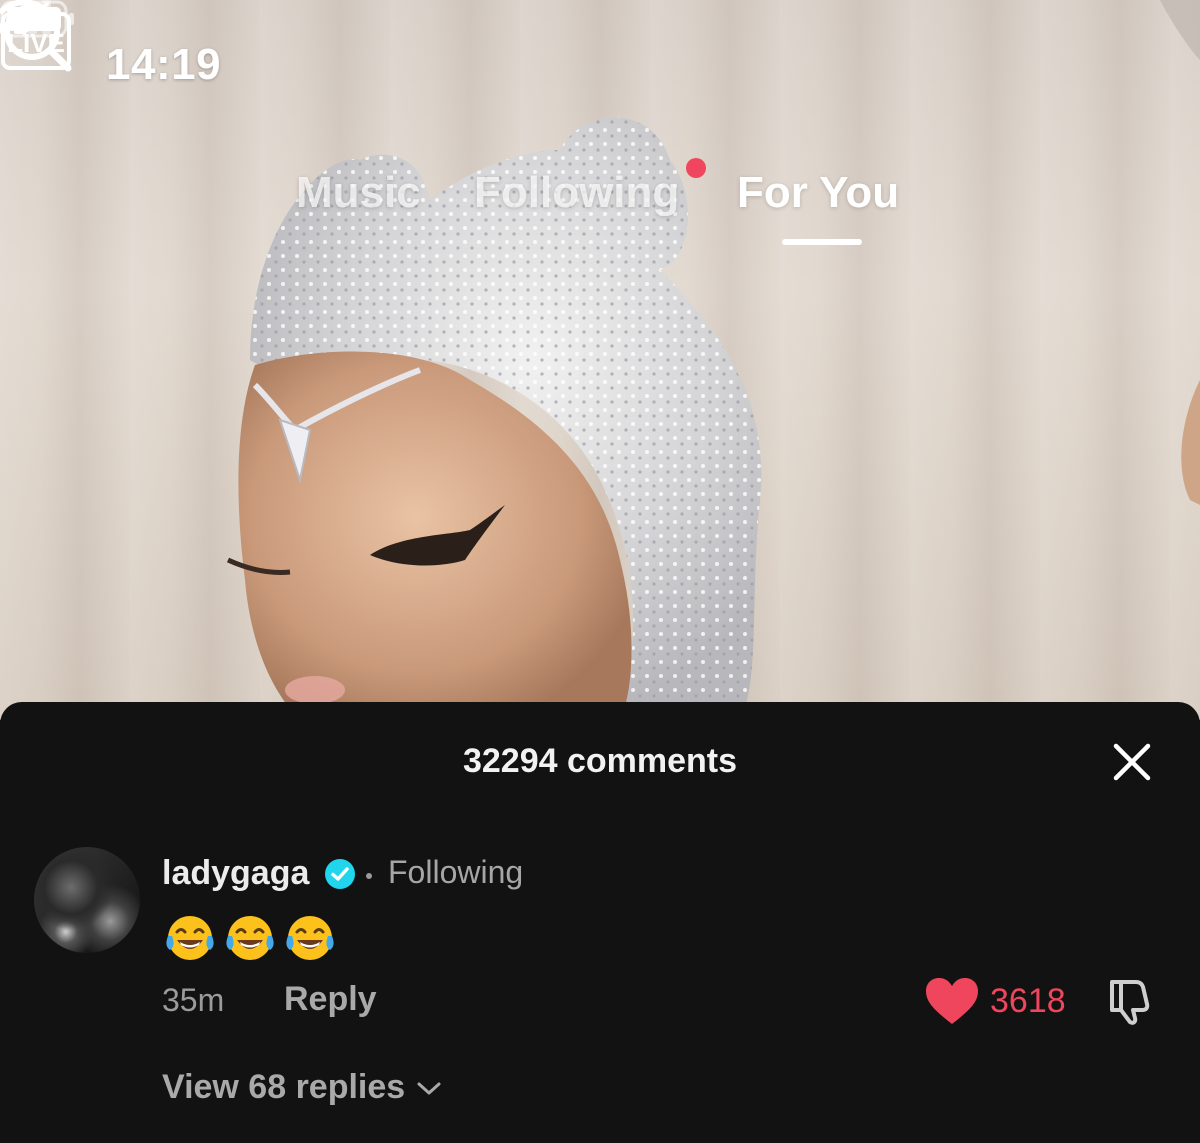 This screenshot has width=1200, height=1143. I want to click on follow-status: Following, so click(456, 872).